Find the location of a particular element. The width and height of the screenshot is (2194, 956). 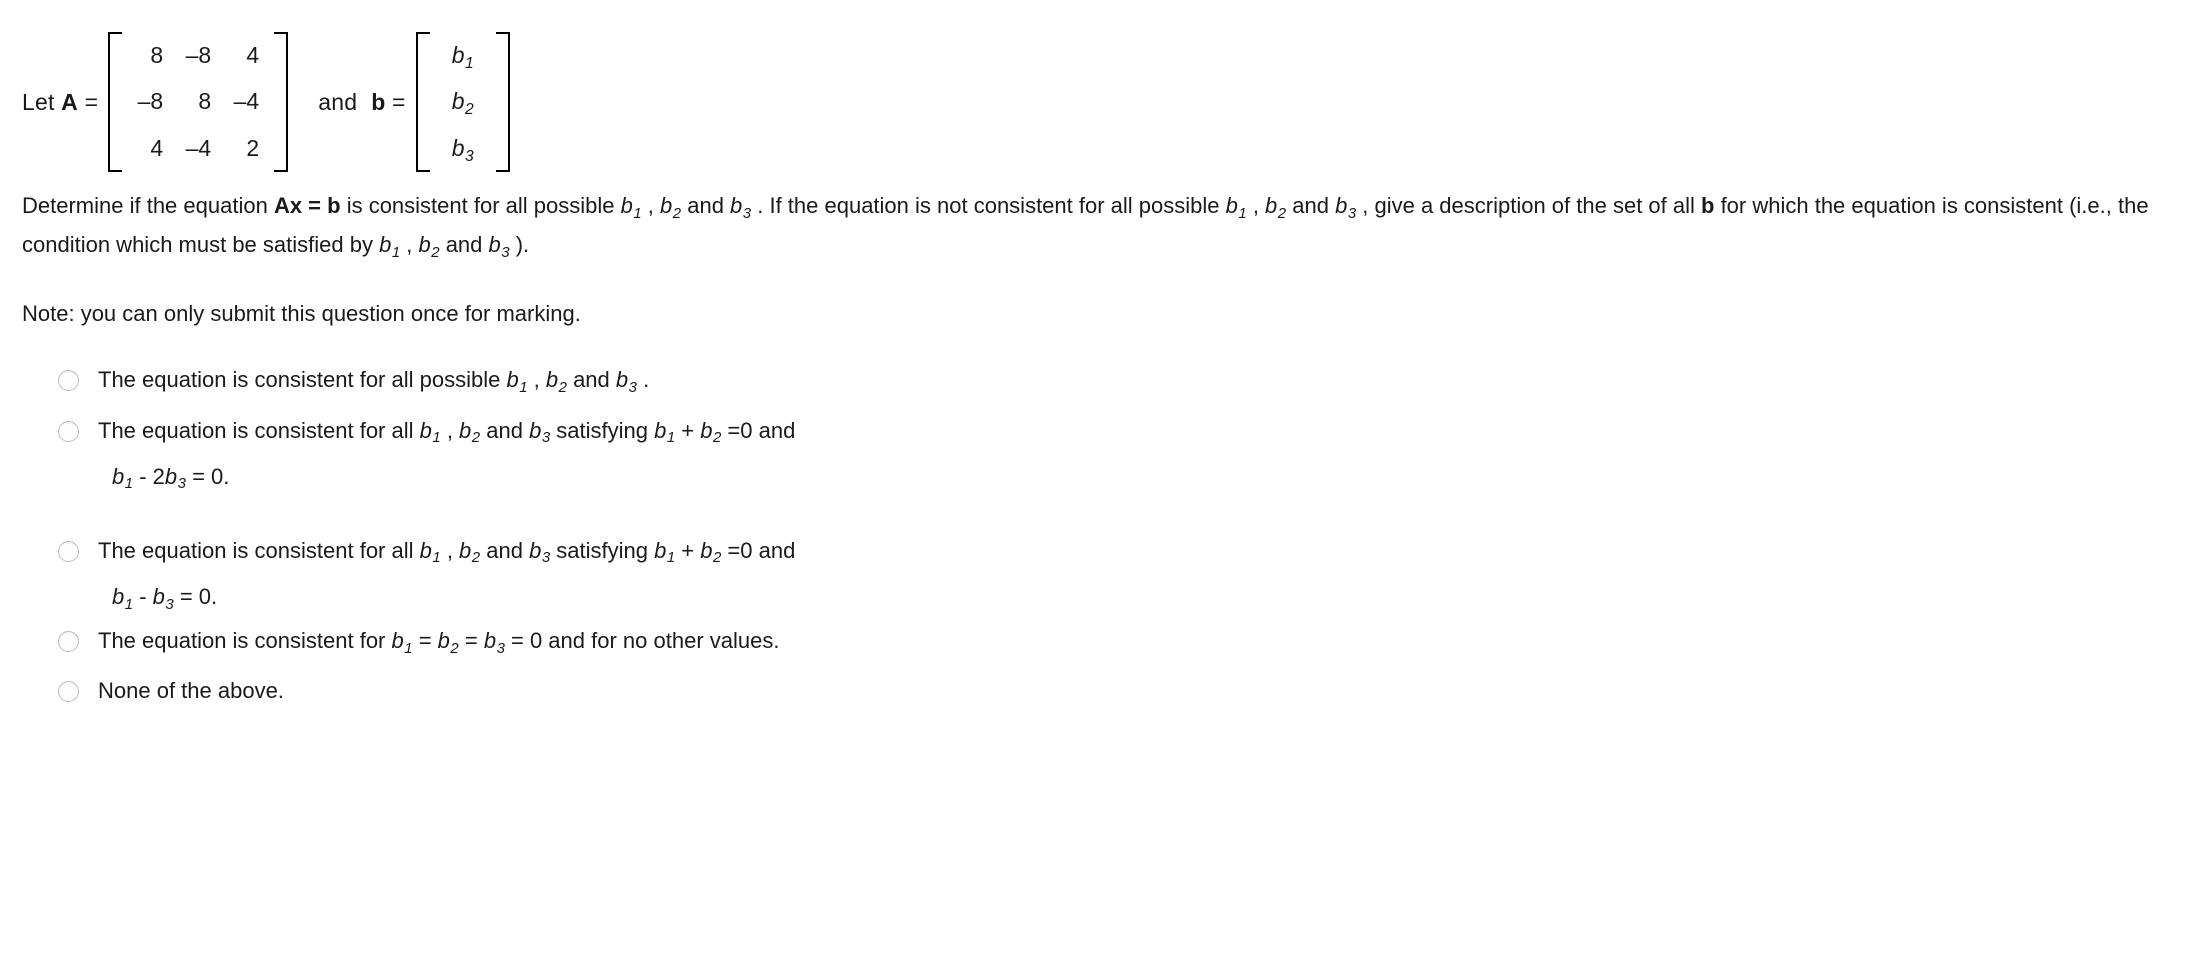

option-2-b4: b1 is located at coordinates (665, 432).